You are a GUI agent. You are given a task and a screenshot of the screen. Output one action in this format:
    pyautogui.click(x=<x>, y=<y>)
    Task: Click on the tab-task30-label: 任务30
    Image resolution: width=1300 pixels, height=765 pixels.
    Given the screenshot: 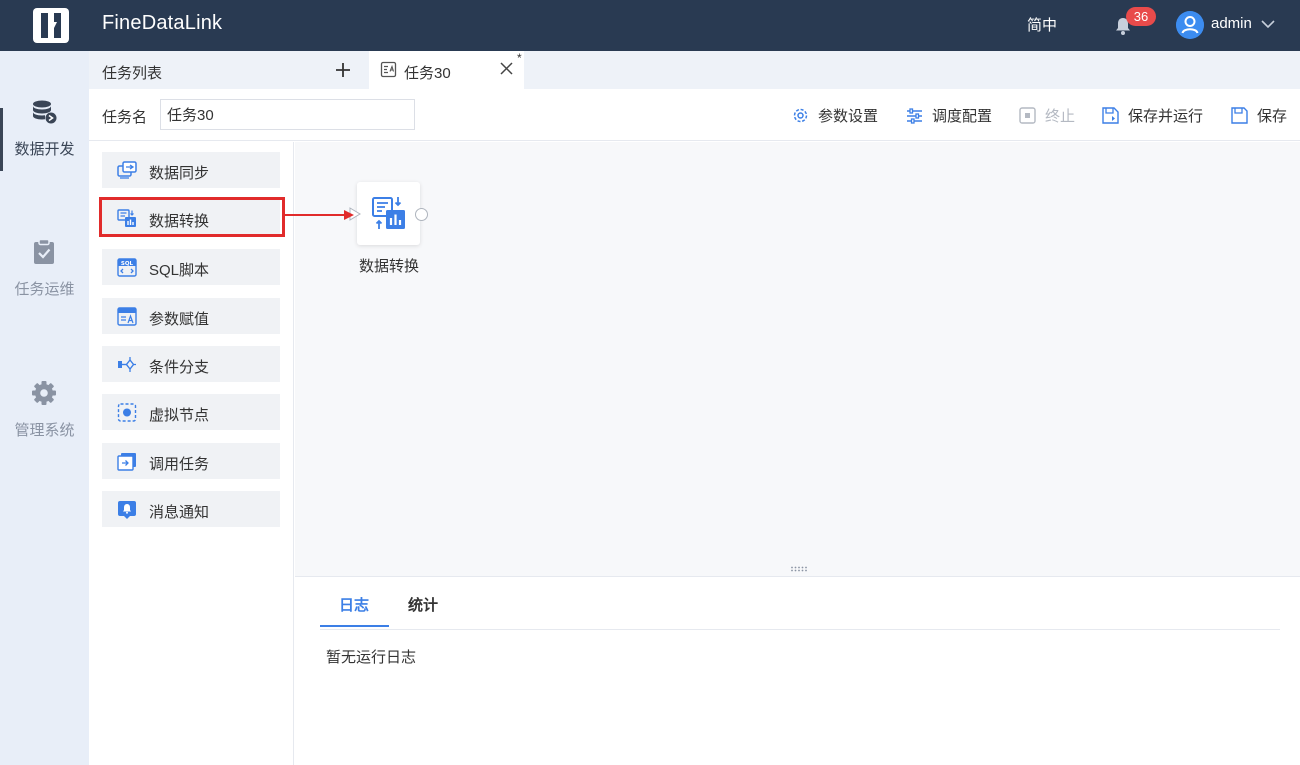 What is the action you would take?
    pyautogui.click(x=427, y=73)
    